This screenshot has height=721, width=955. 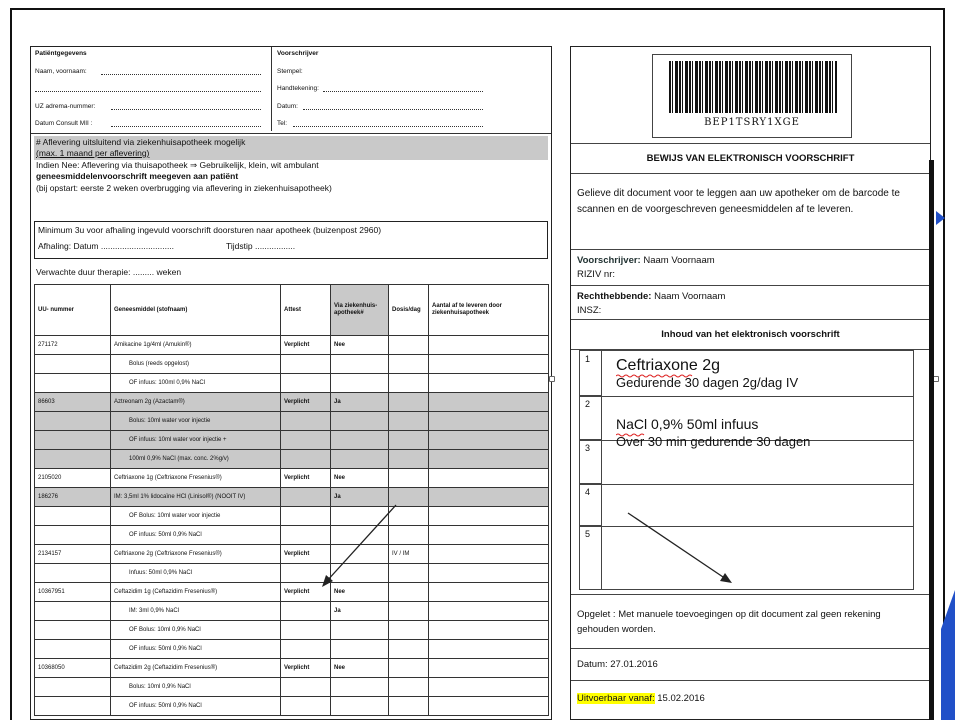 What do you see at coordinates (552, 379) in the screenshot?
I see `resize-handle-left` at bounding box center [552, 379].